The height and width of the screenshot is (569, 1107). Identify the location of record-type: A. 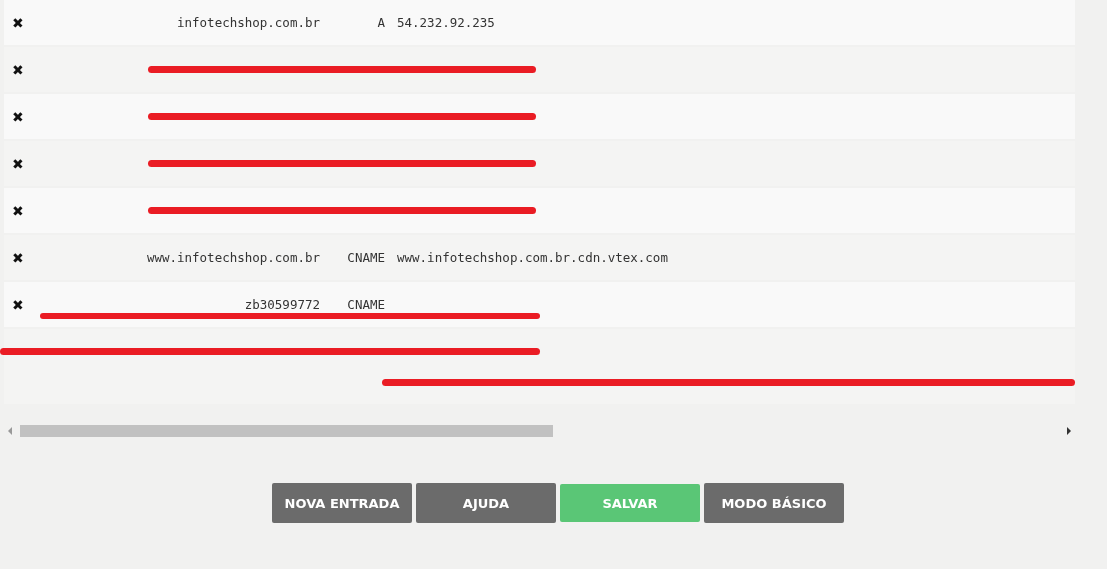
(381, 22).